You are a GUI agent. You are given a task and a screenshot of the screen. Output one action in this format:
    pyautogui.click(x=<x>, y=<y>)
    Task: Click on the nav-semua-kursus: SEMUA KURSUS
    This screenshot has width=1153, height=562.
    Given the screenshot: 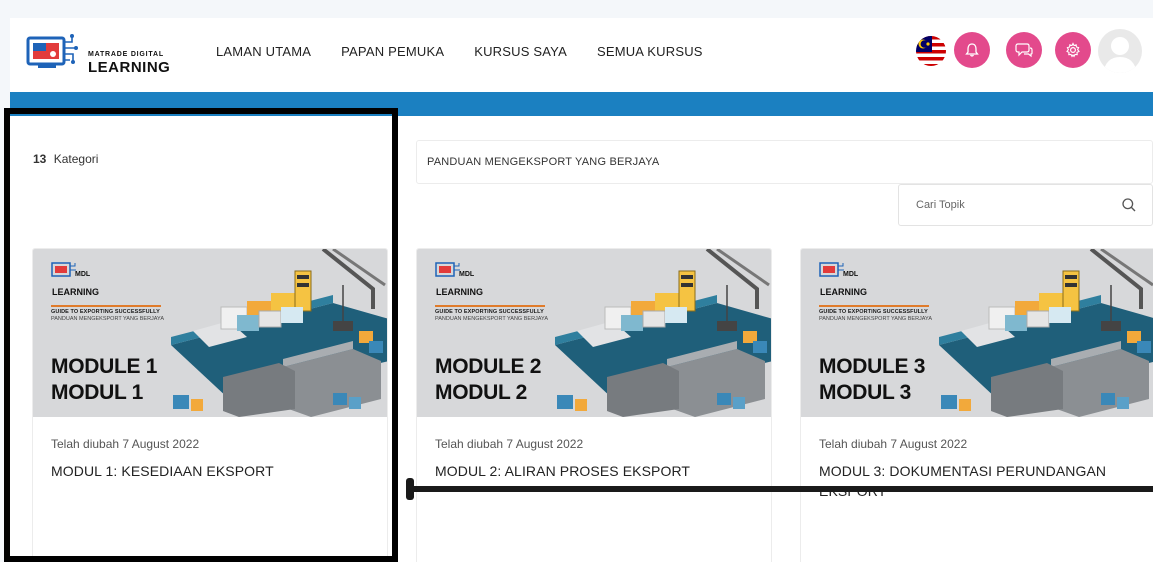 What is the action you would take?
    pyautogui.click(x=650, y=51)
    